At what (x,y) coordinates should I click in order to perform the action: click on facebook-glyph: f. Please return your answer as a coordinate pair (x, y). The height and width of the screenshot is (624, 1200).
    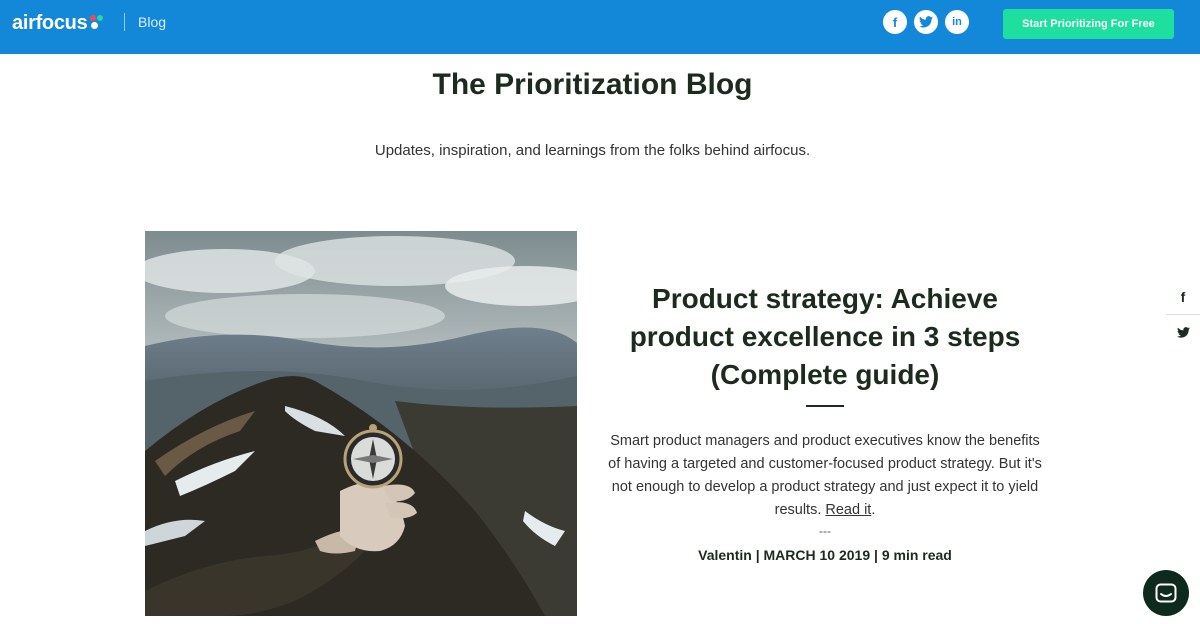
    Looking at the image, I should click on (895, 22).